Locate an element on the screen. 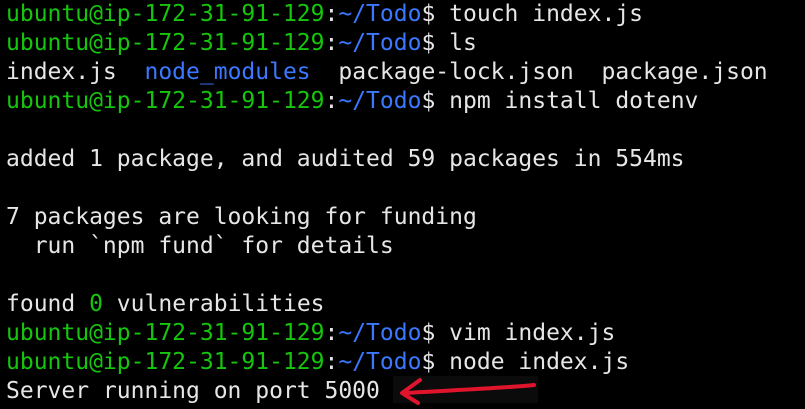 The image size is (805, 409). ls-directory: node_modules is located at coordinates (227, 72).